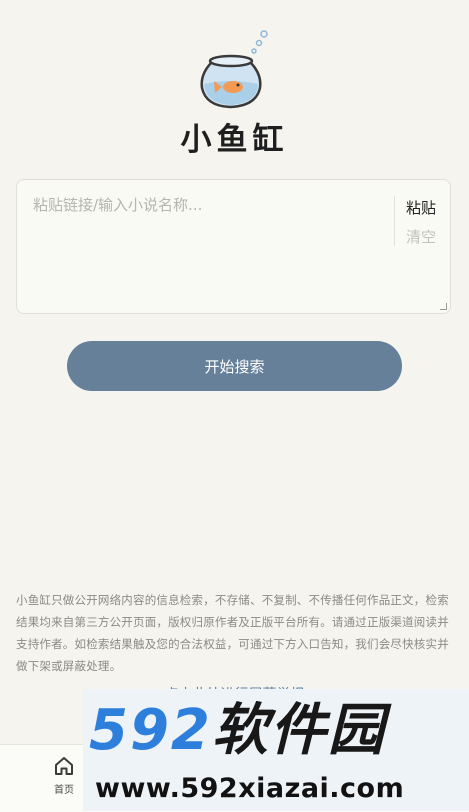  Describe the element at coordinates (421, 236) in the screenshot. I see `clear-button: 清空` at that location.